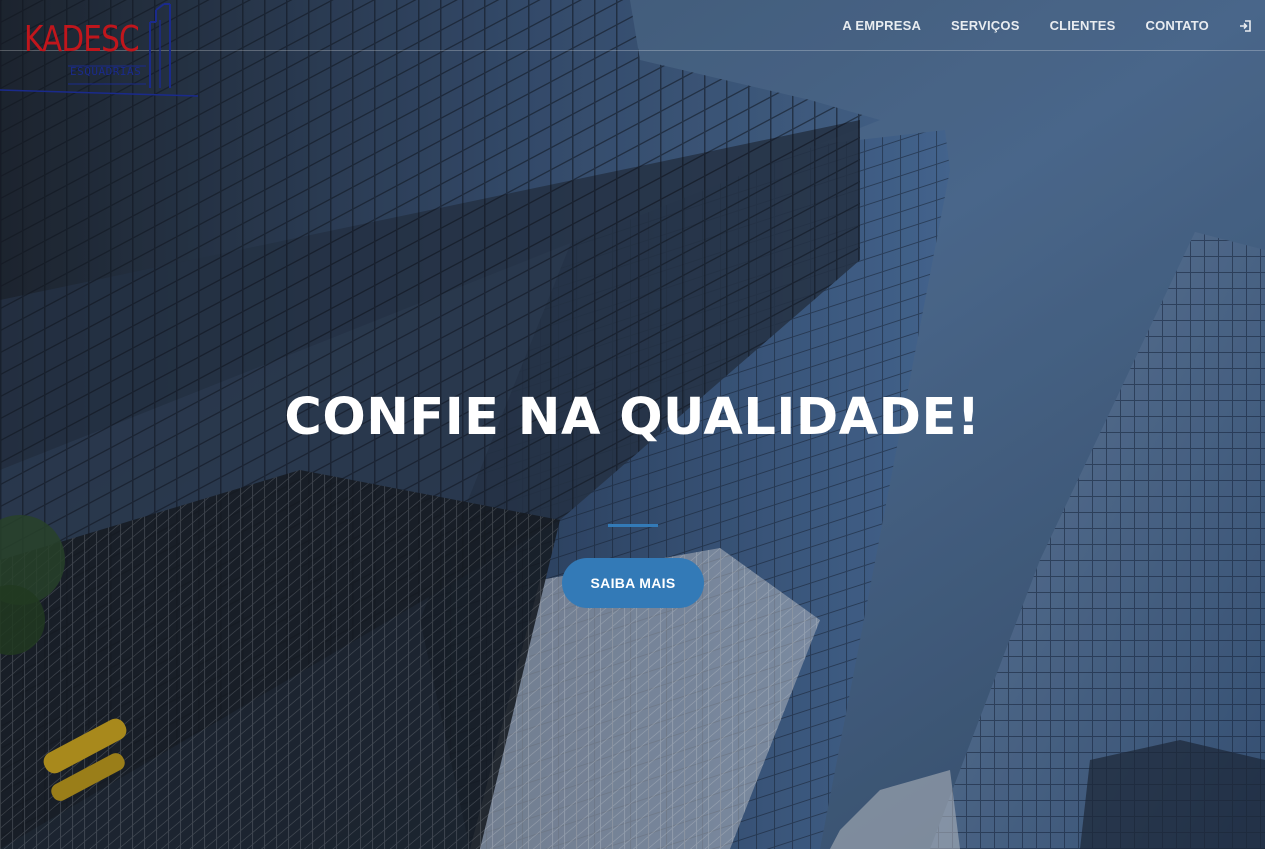 The height and width of the screenshot is (849, 1265). I want to click on hero-headline: CONFIE NA QUALIDADE!, so click(632, 417).